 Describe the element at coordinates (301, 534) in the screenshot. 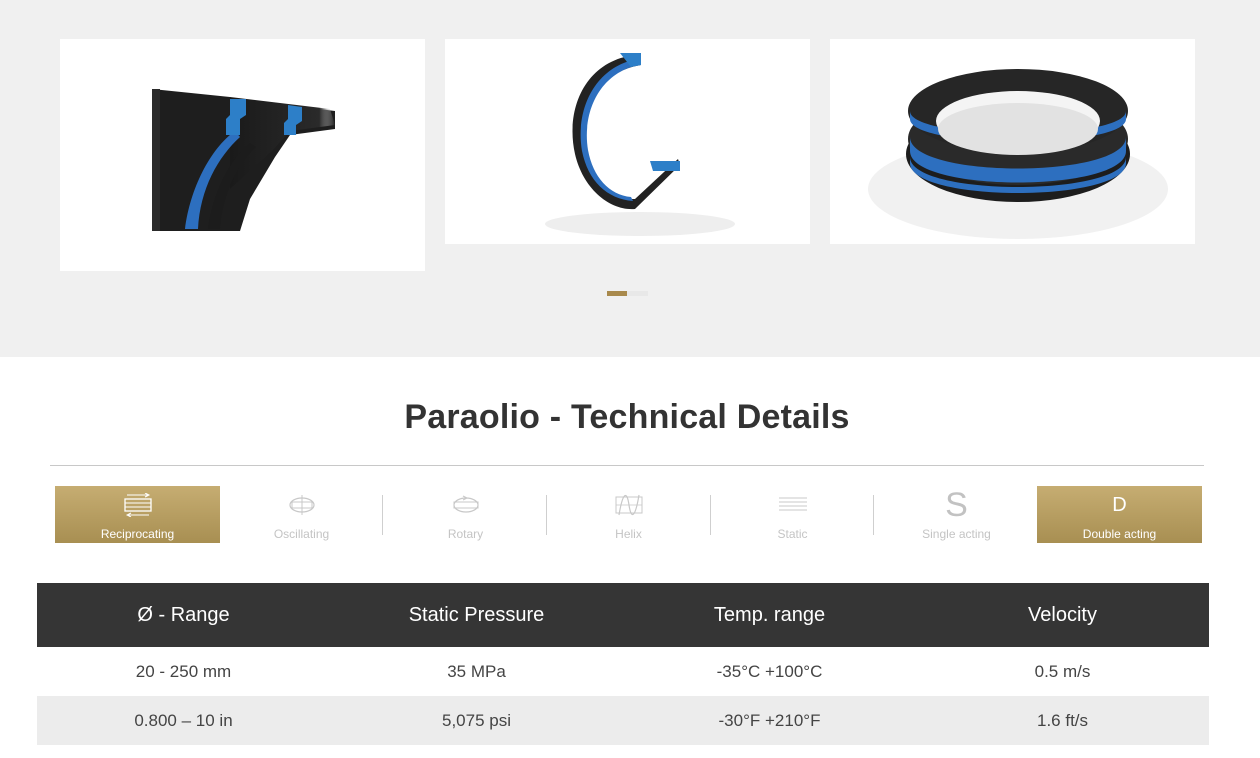

I see `motion-label: Oscillating` at that location.